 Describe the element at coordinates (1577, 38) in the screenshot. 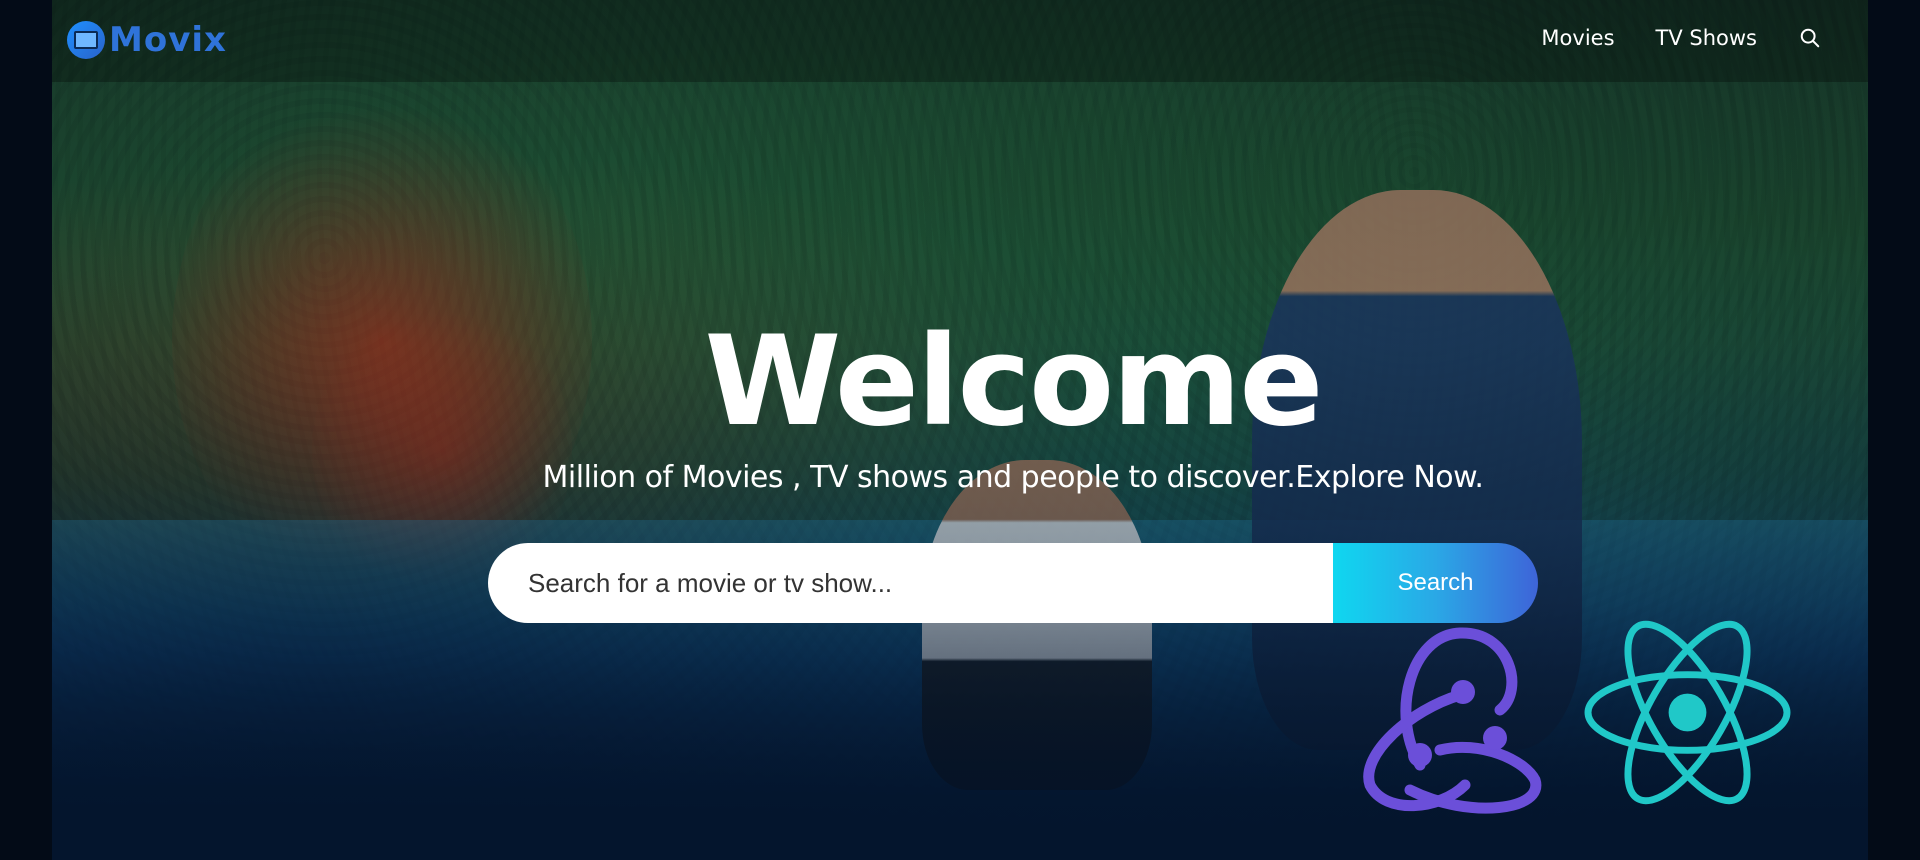

I see `nav-movies: Movies` at that location.